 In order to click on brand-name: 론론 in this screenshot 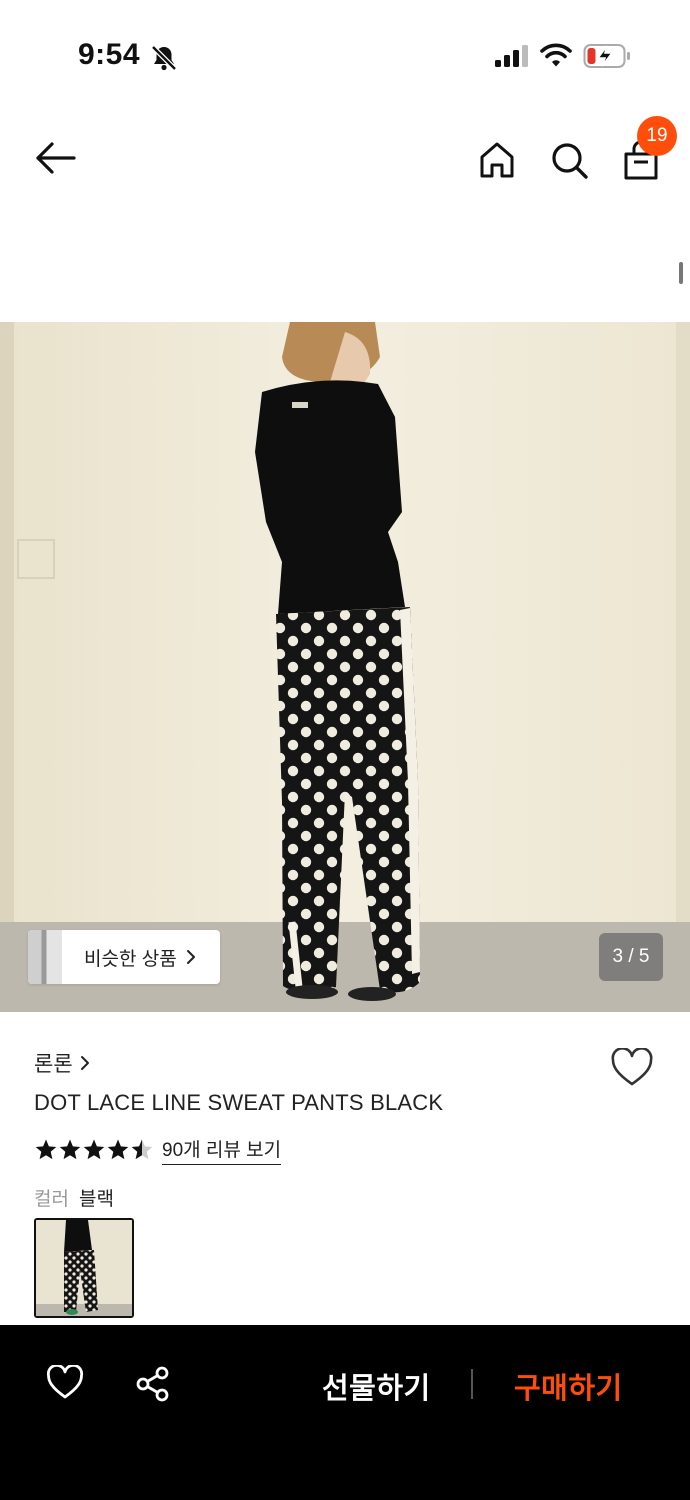, I will do `click(53, 1064)`.